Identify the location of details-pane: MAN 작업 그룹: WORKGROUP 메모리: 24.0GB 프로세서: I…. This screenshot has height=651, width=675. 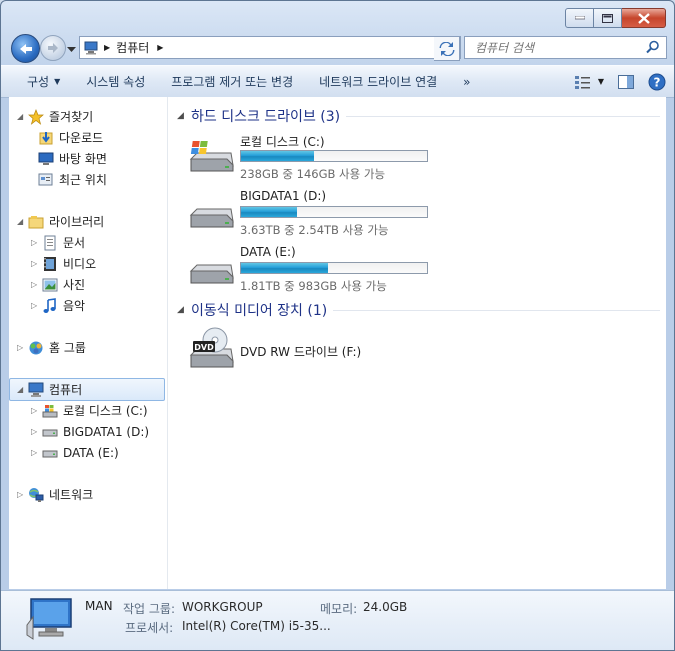
(337, 620).